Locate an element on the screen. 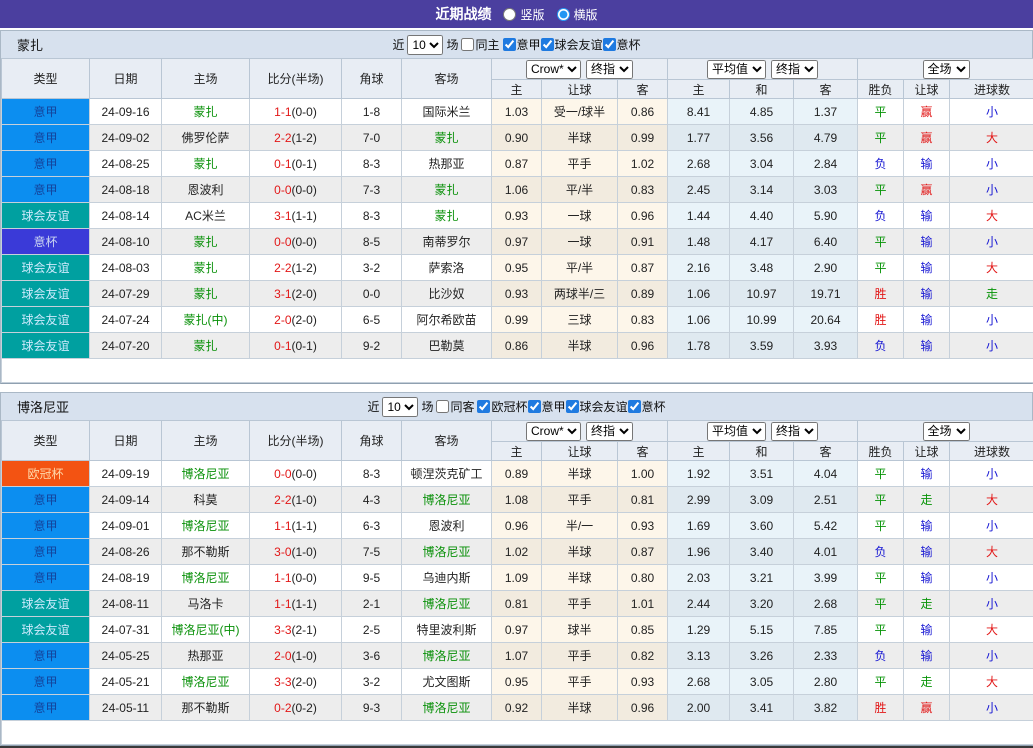 The image size is (1033, 748). fulltime-score: 1-1 is located at coordinates (282, 578).